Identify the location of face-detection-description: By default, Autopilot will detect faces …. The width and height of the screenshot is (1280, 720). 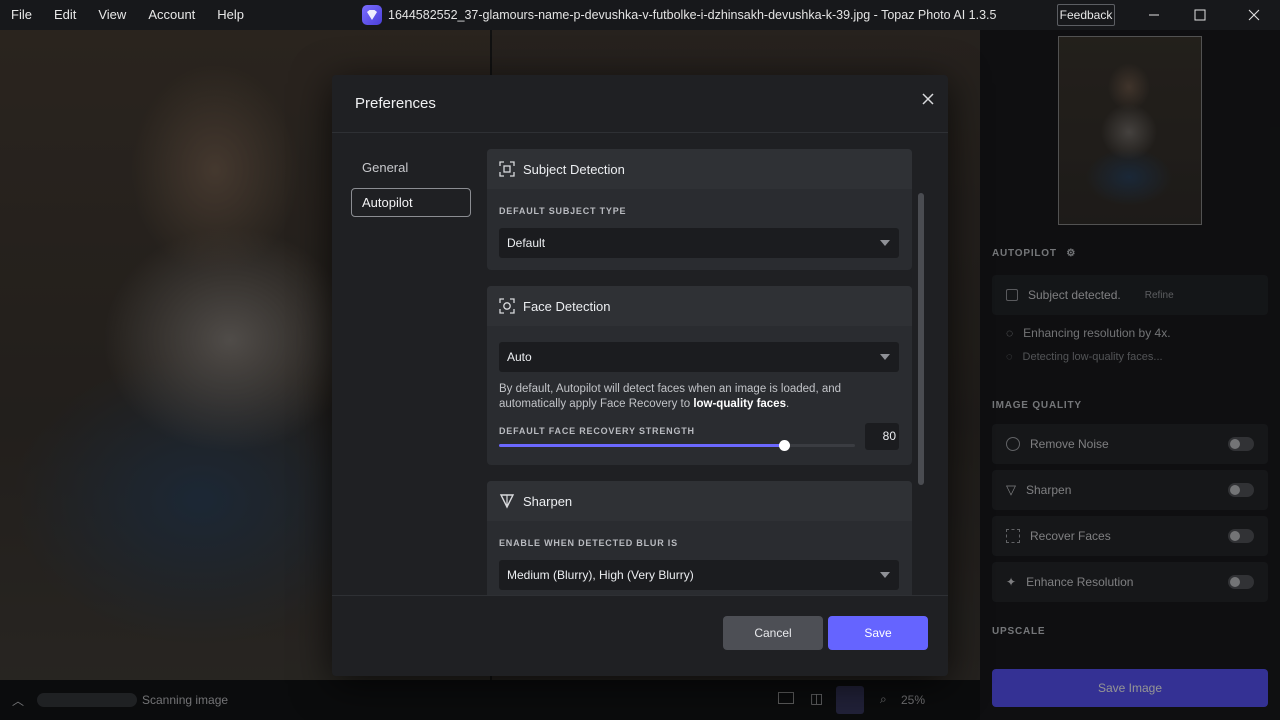
(699, 397).